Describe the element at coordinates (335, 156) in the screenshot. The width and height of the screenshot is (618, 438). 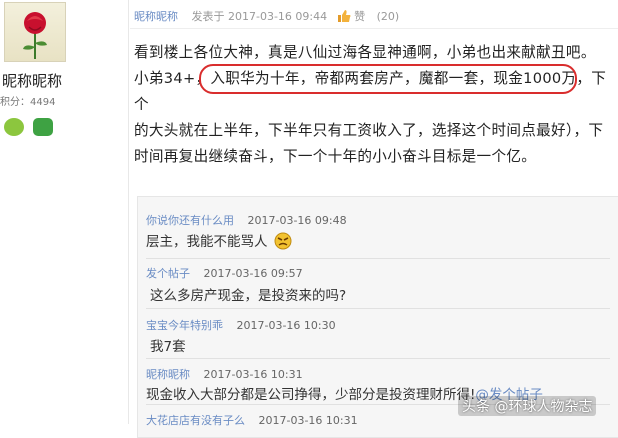
I see `post-line: 时间再复出继续奋斗，下一个十年的小小奋斗目标是一个亿。` at that location.